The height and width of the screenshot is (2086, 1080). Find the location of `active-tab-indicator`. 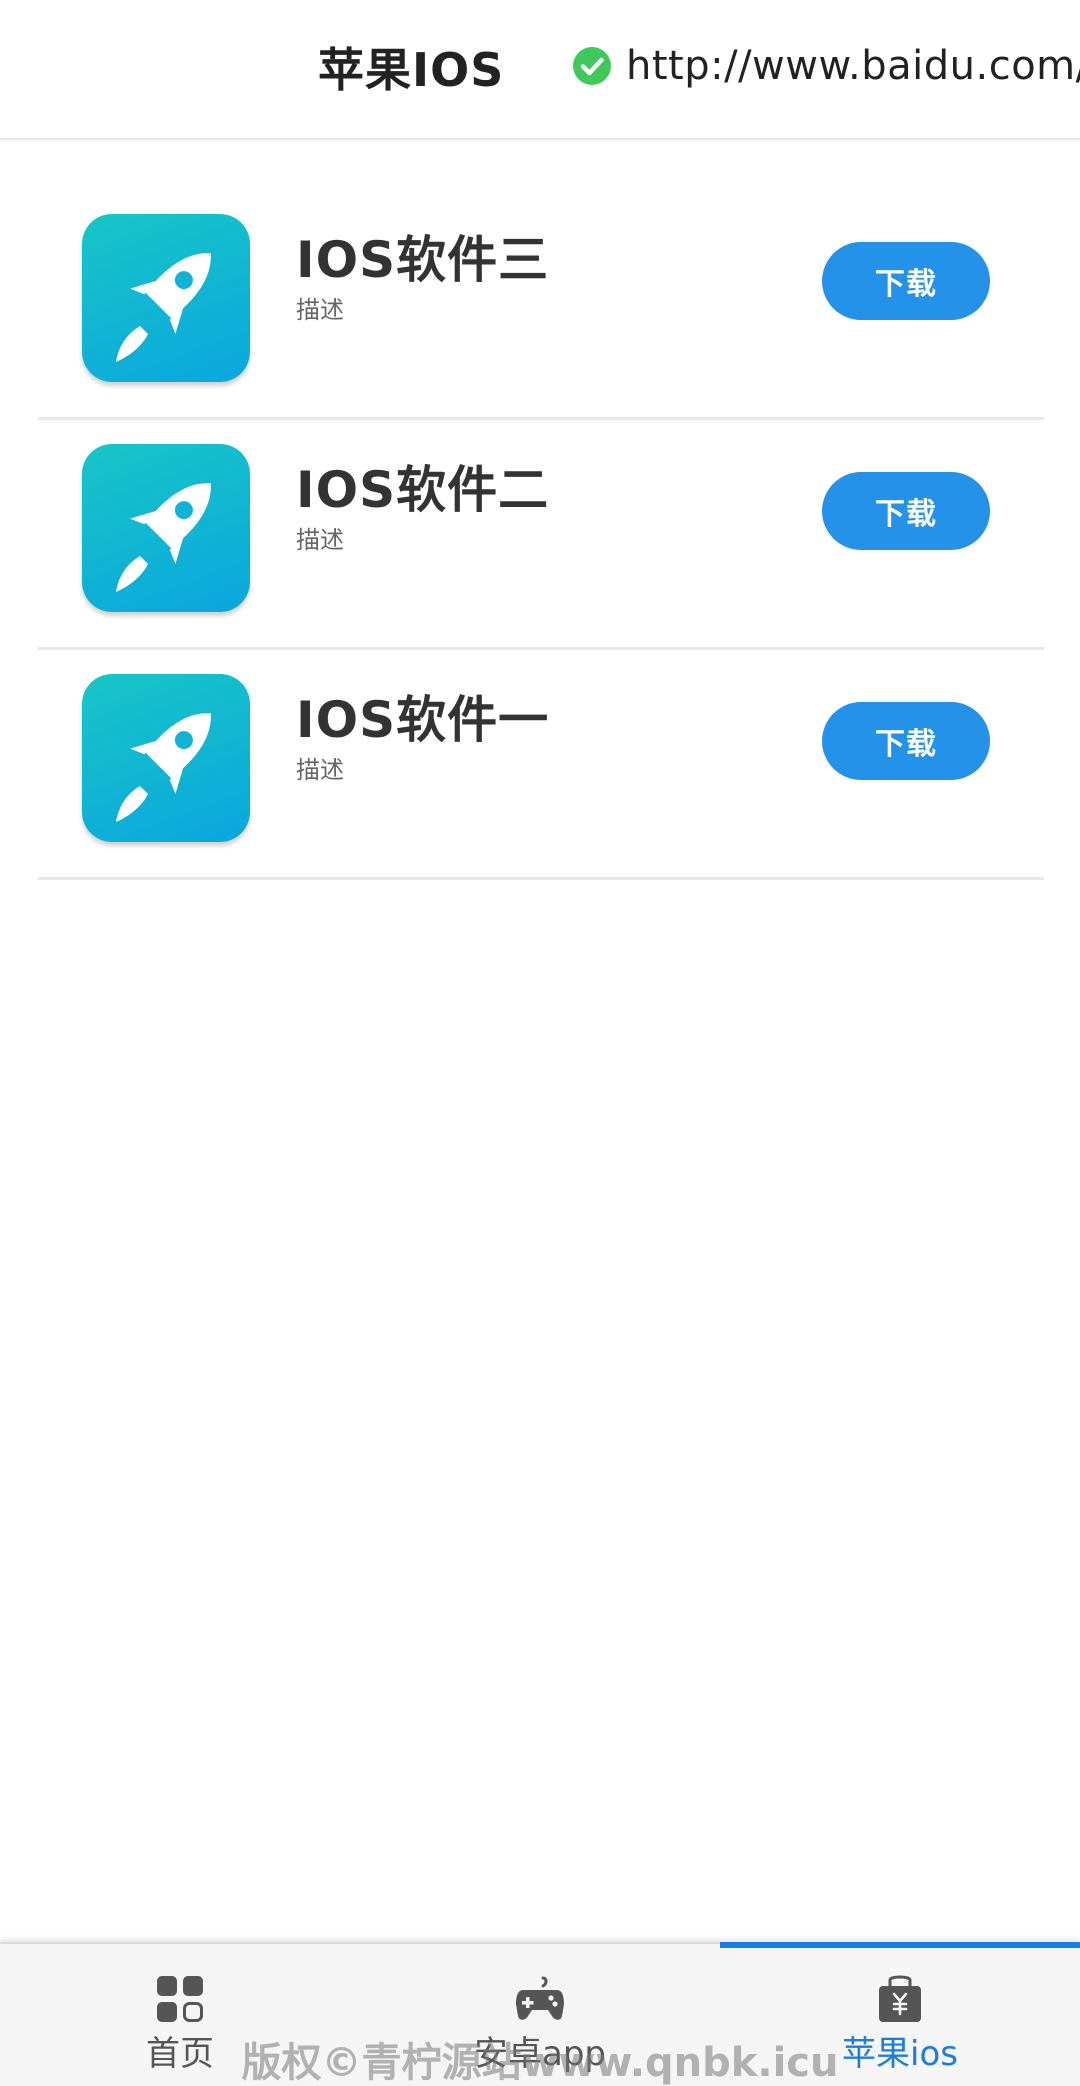

active-tab-indicator is located at coordinates (900, 1945).